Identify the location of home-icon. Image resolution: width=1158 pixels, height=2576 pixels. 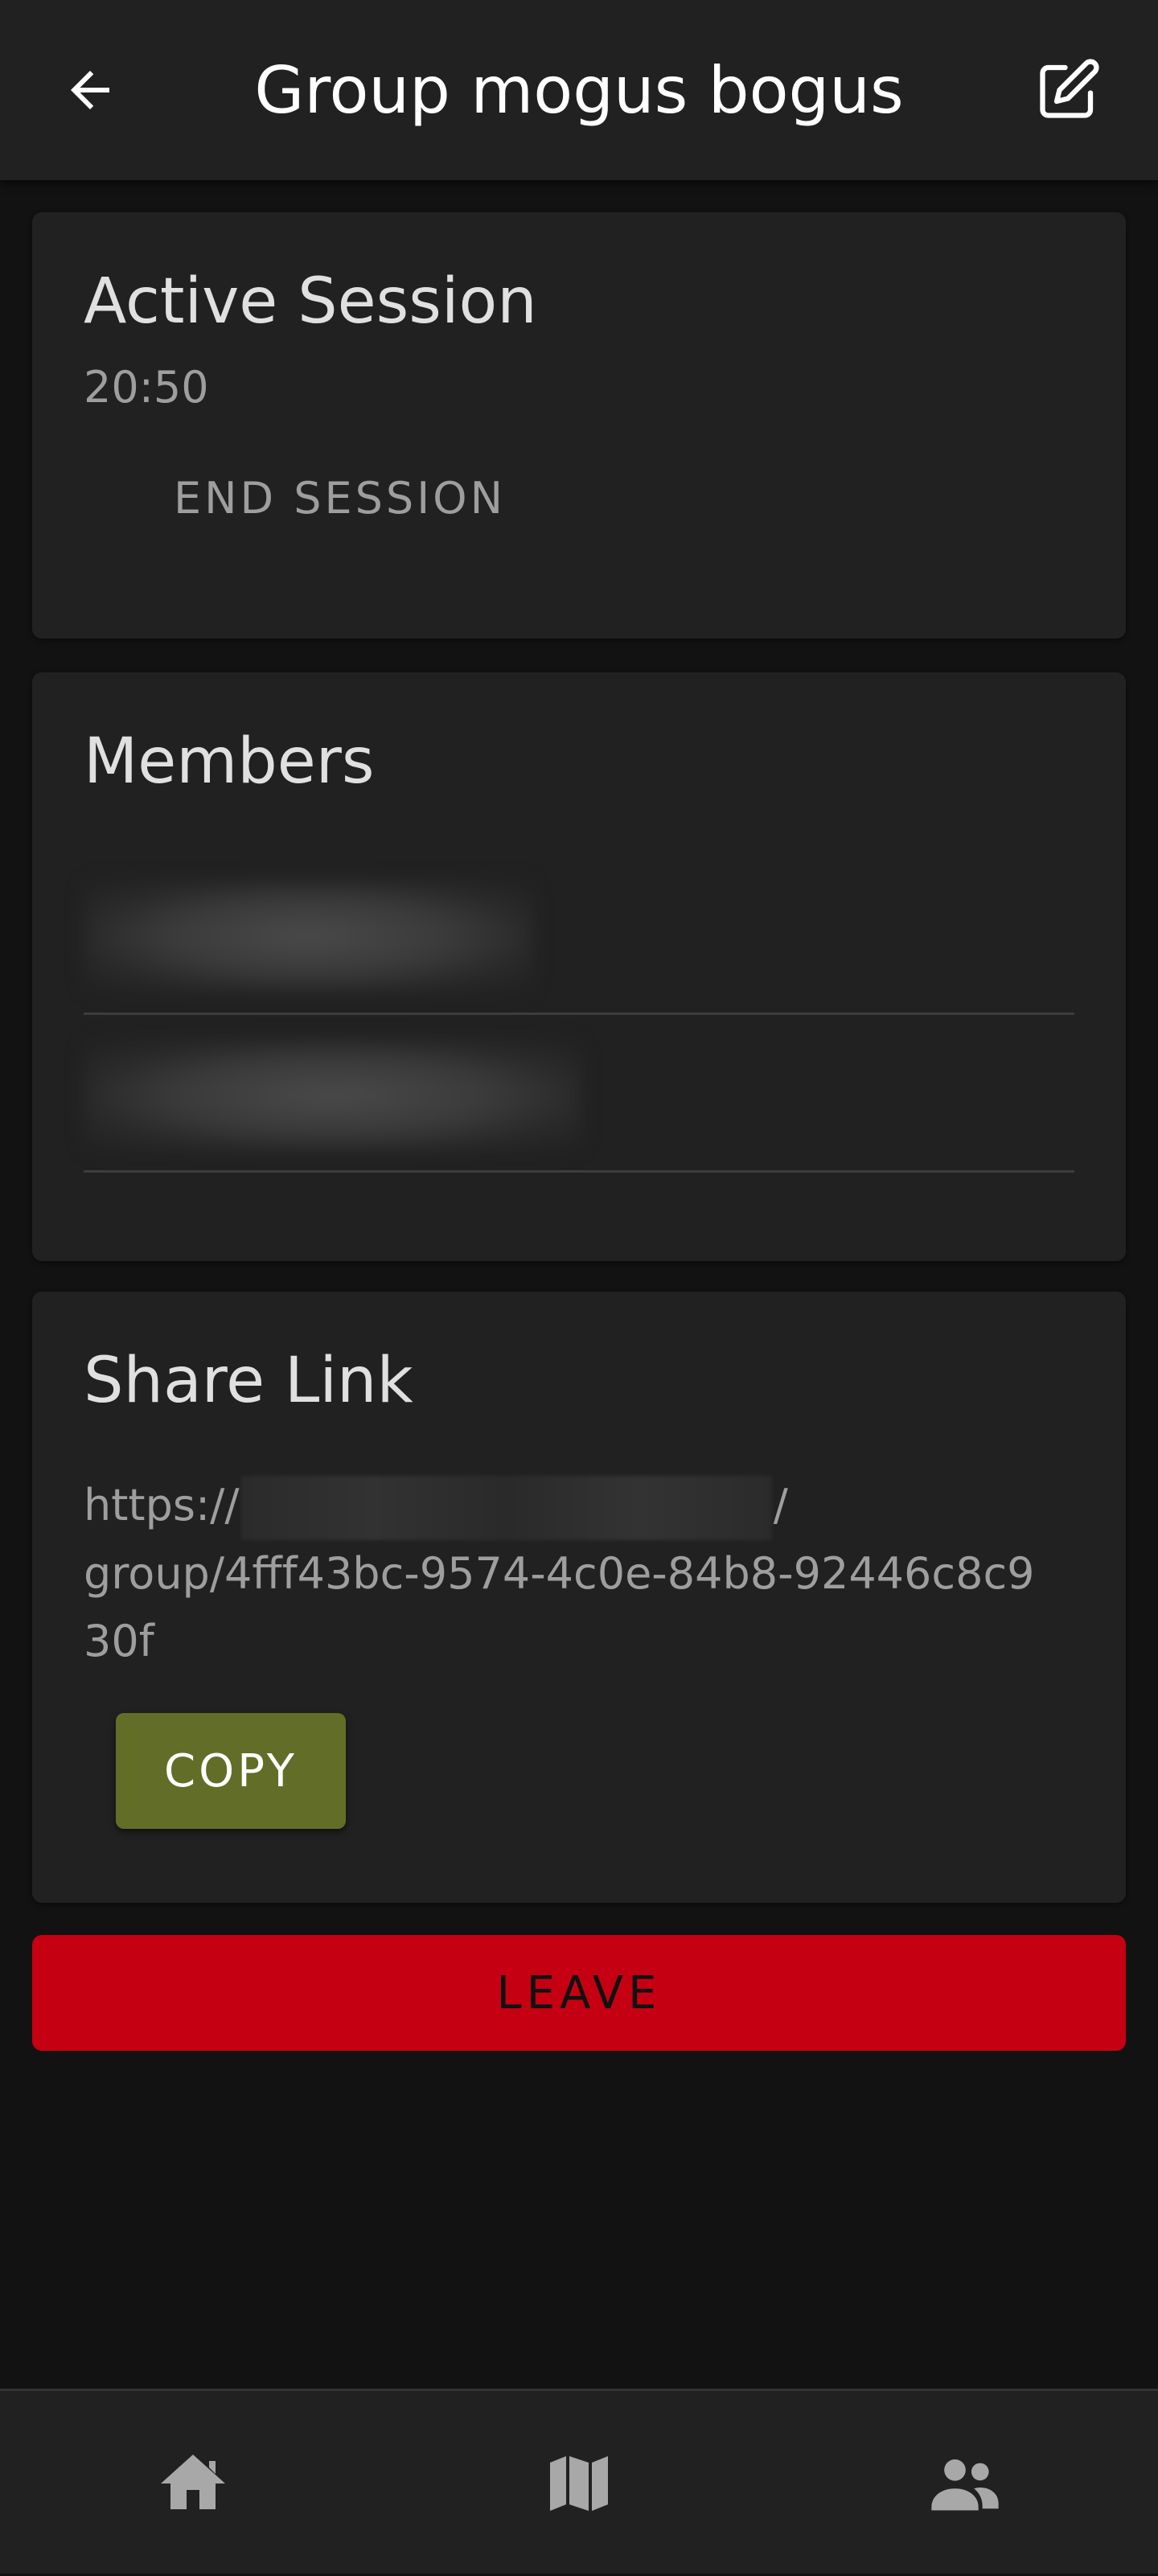
(193, 2482).